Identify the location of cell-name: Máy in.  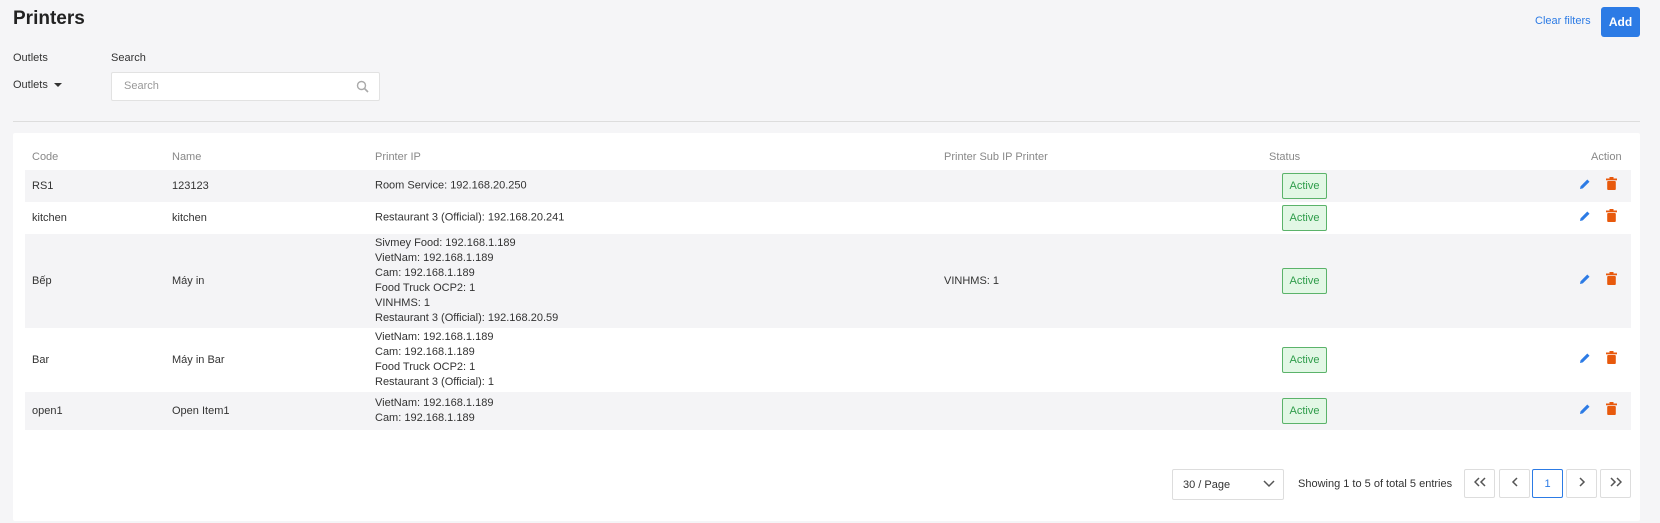
(188, 281).